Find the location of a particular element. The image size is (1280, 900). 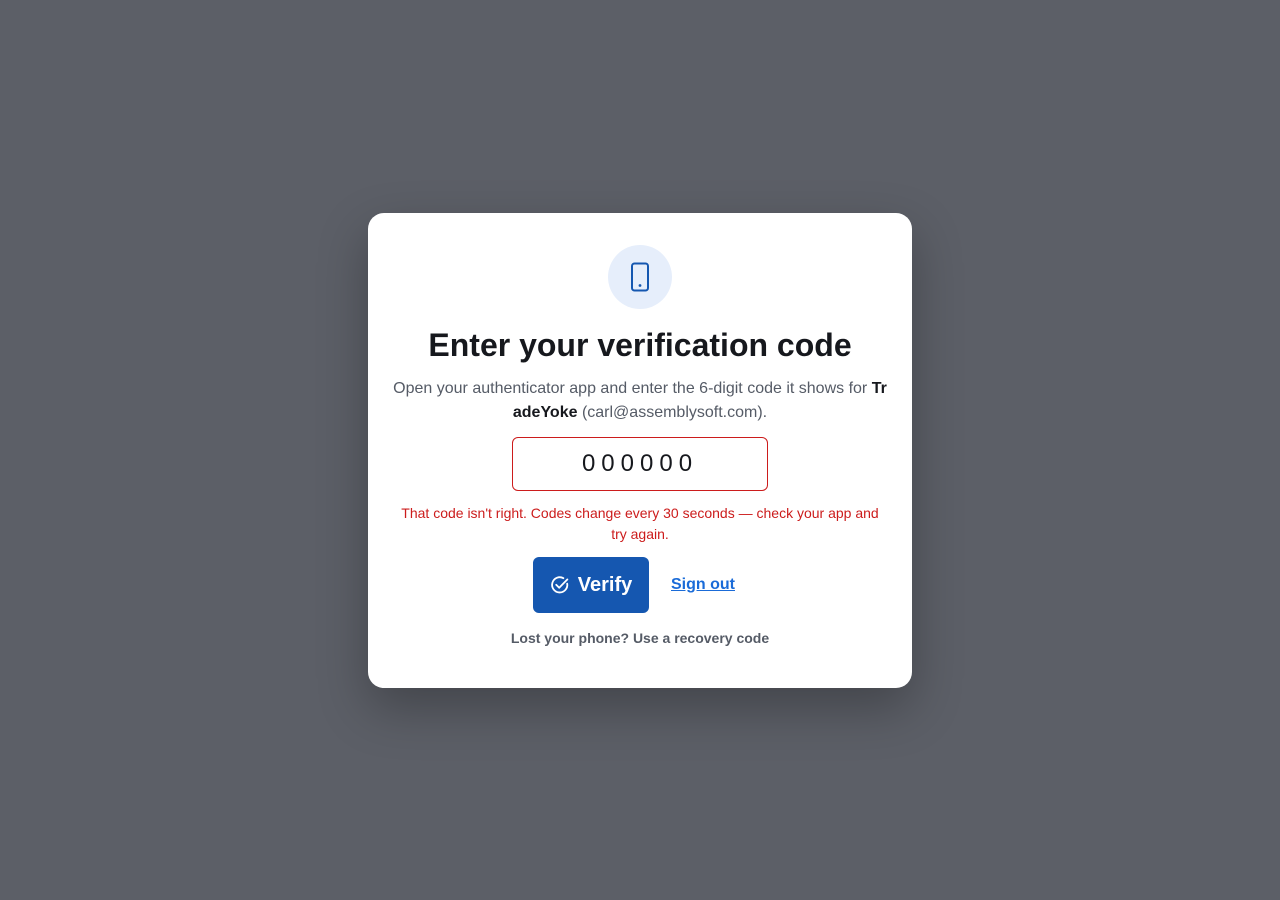

check-circle-icon is located at coordinates (560, 585).